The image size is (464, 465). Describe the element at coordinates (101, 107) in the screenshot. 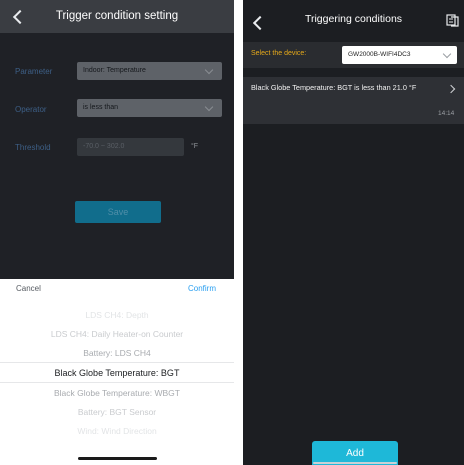

I see `operator-value: is less than` at that location.